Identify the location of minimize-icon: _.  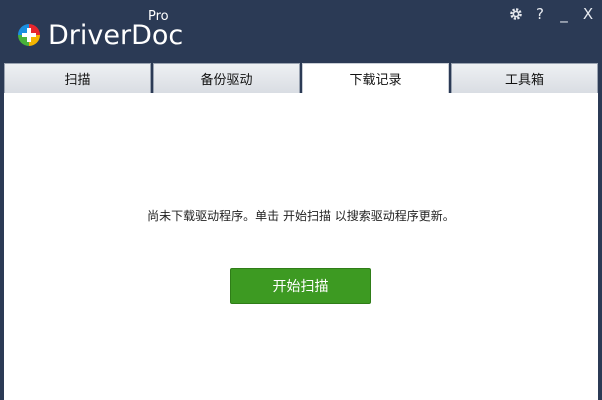
(564, 14).